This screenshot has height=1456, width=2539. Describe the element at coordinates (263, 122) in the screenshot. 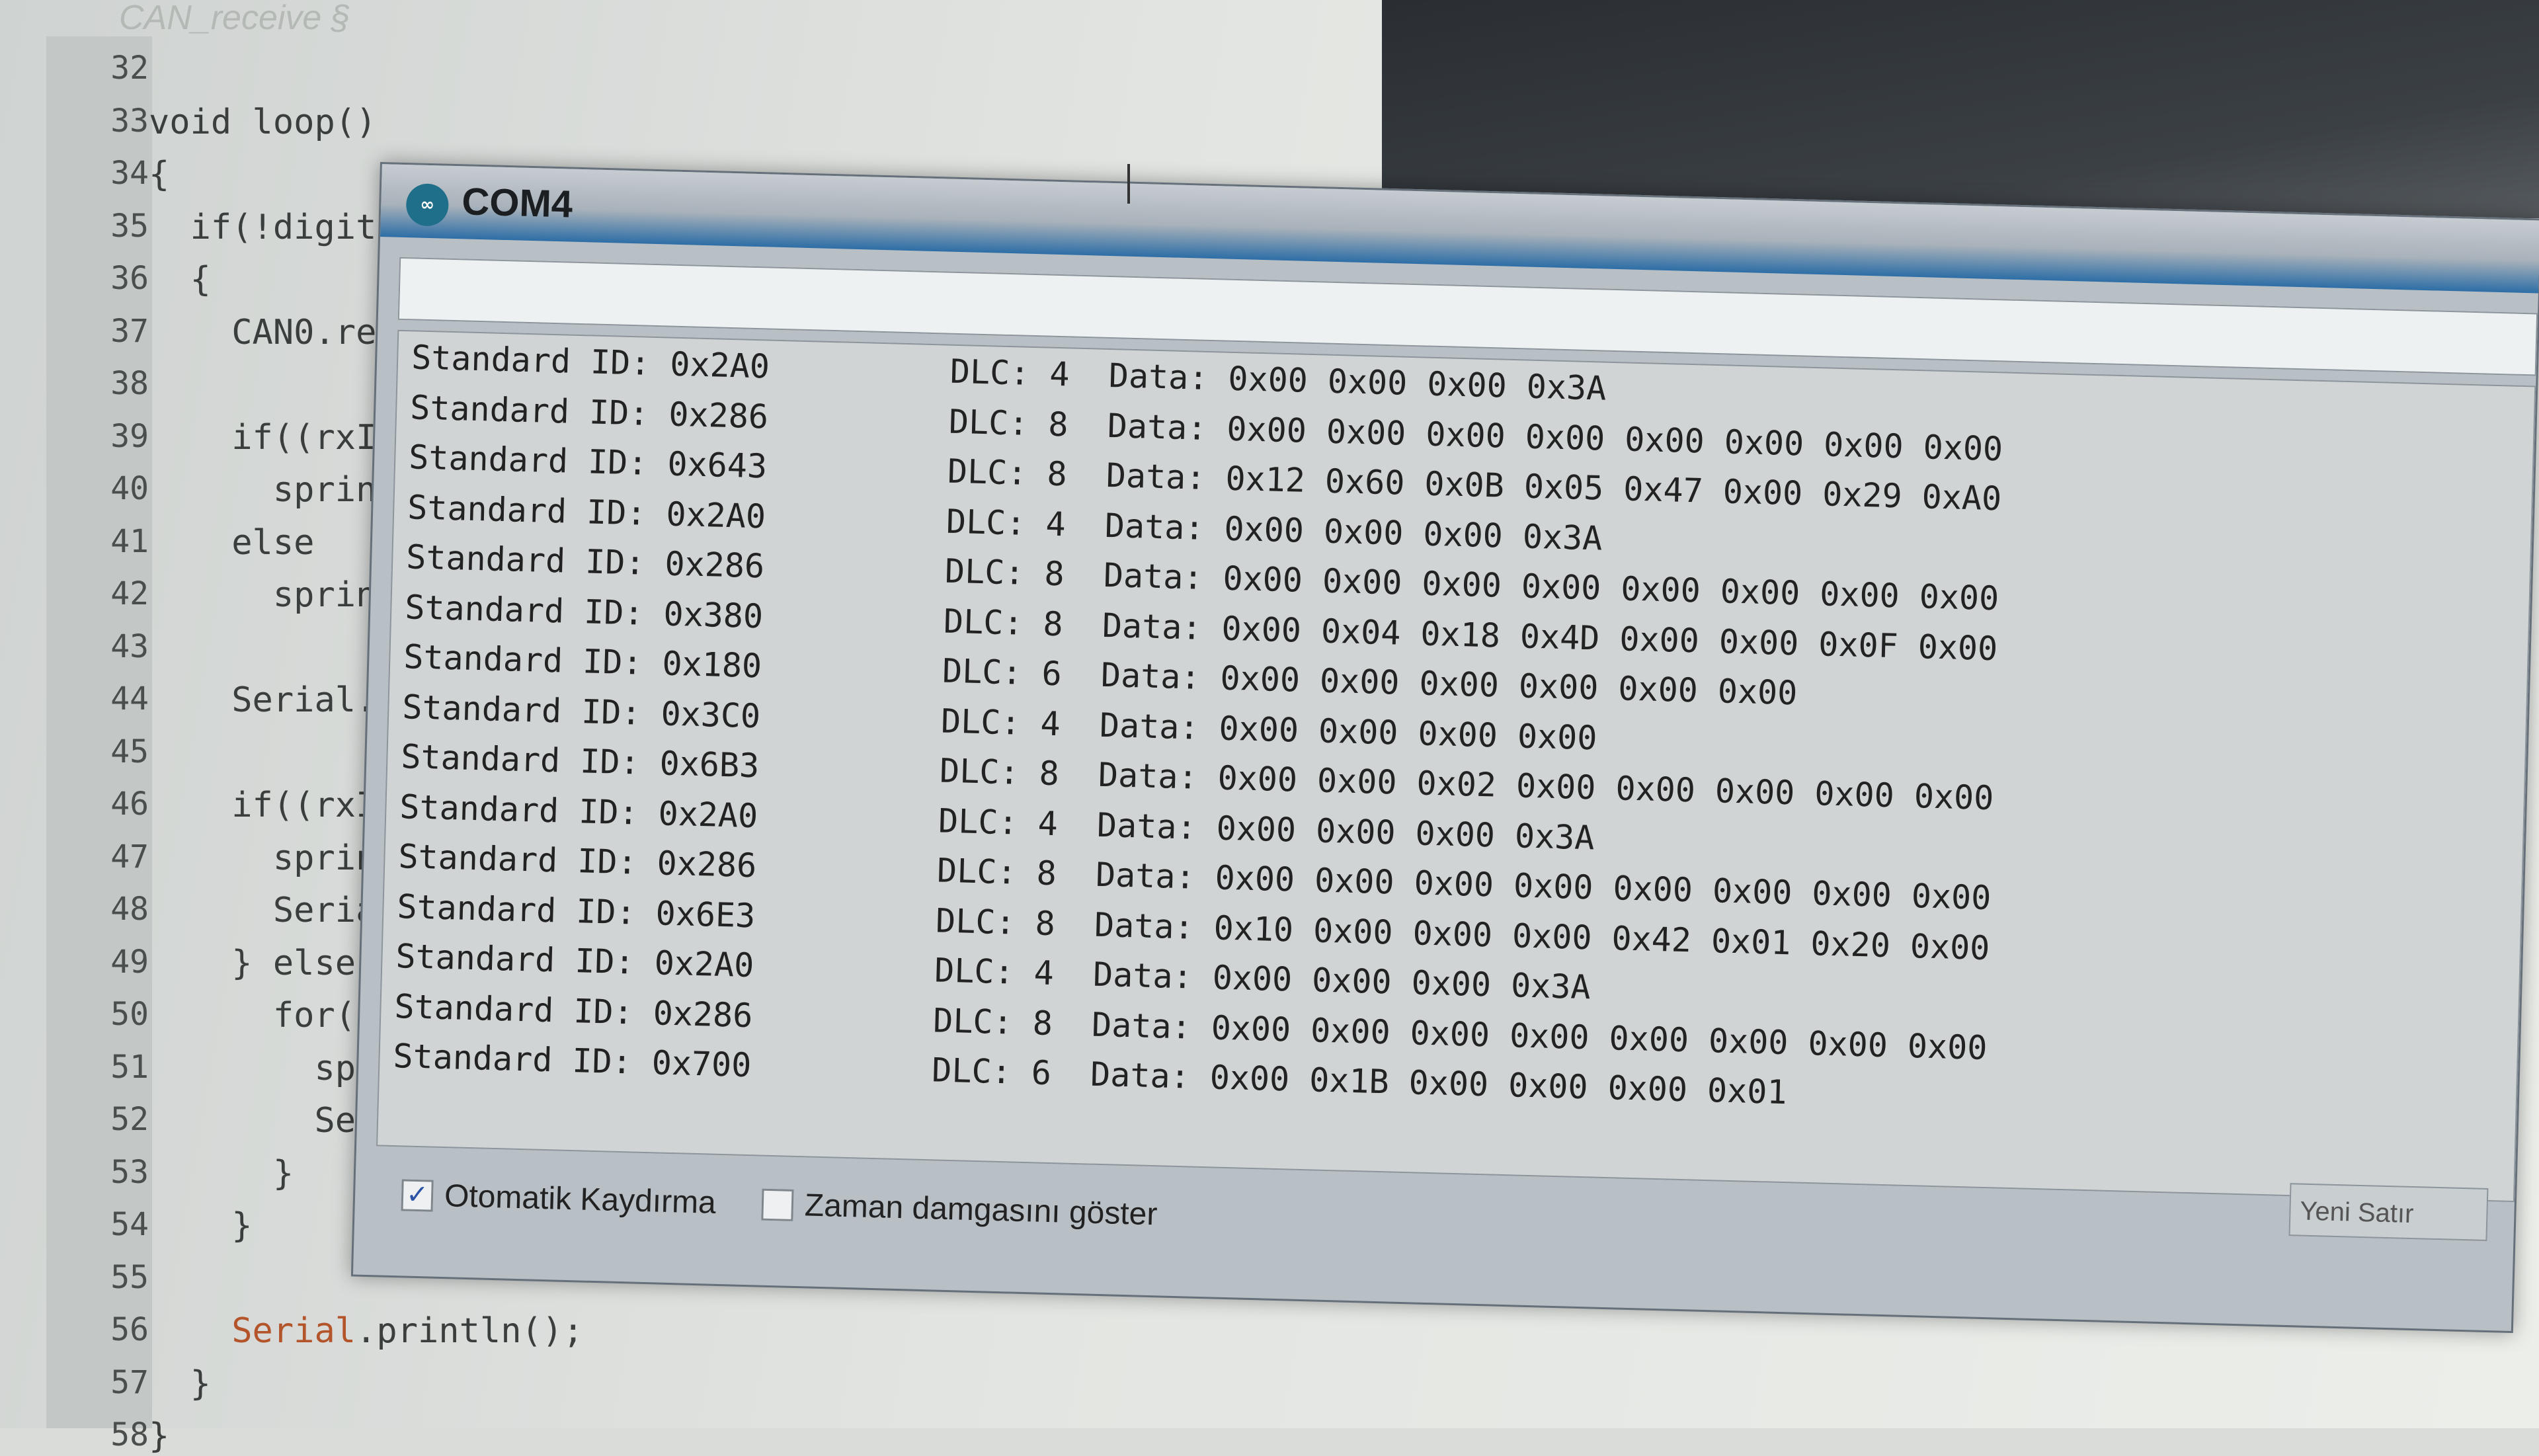

I see `code-line: void loop()` at that location.